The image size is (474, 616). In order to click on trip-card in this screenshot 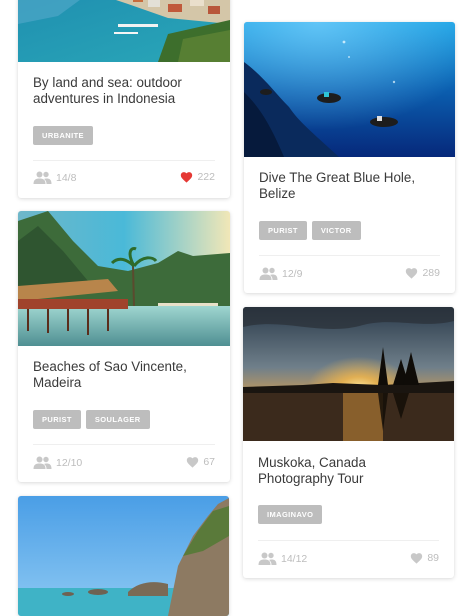, I will do `click(123, 556)`.